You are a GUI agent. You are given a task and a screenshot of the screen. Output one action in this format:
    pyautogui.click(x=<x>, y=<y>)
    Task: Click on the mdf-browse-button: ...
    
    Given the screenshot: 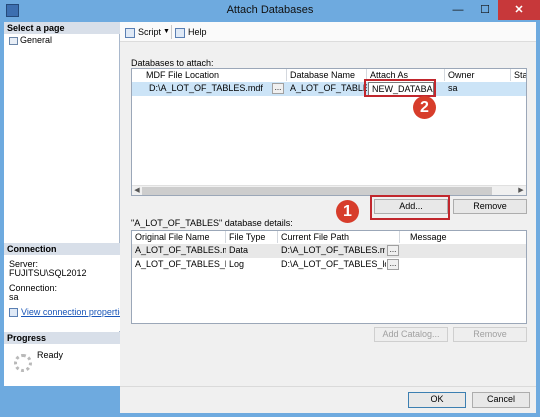 What is the action you would take?
    pyautogui.click(x=278, y=88)
    